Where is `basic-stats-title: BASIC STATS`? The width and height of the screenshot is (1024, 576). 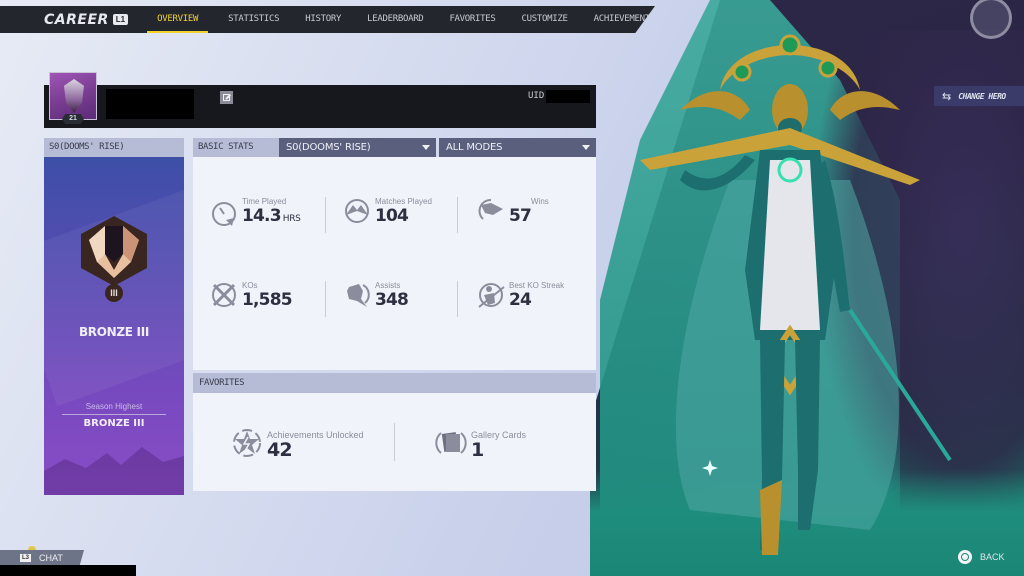 basic-stats-title: BASIC STATS is located at coordinates (236, 147).